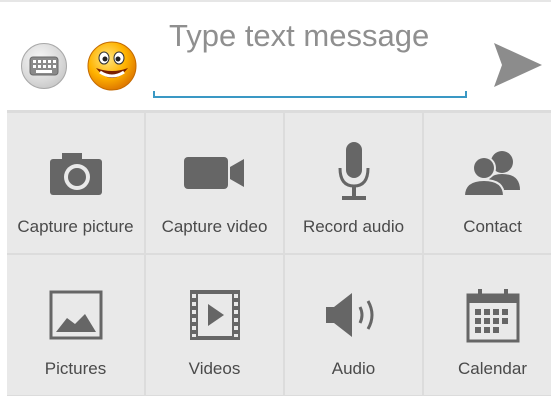 The width and height of the screenshot is (551, 396). Describe the element at coordinates (213, 173) in the screenshot. I see `video-camera-icon` at that location.